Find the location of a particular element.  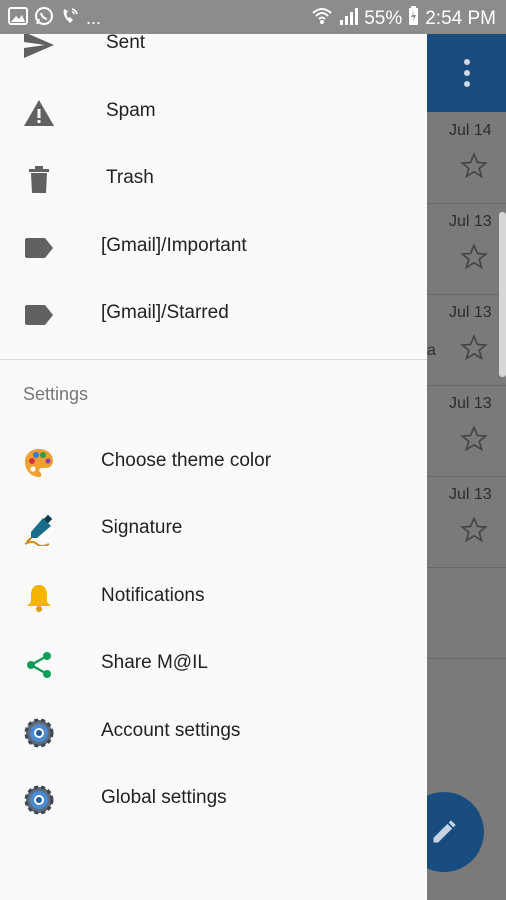

warning-icon is located at coordinates (39, 113).